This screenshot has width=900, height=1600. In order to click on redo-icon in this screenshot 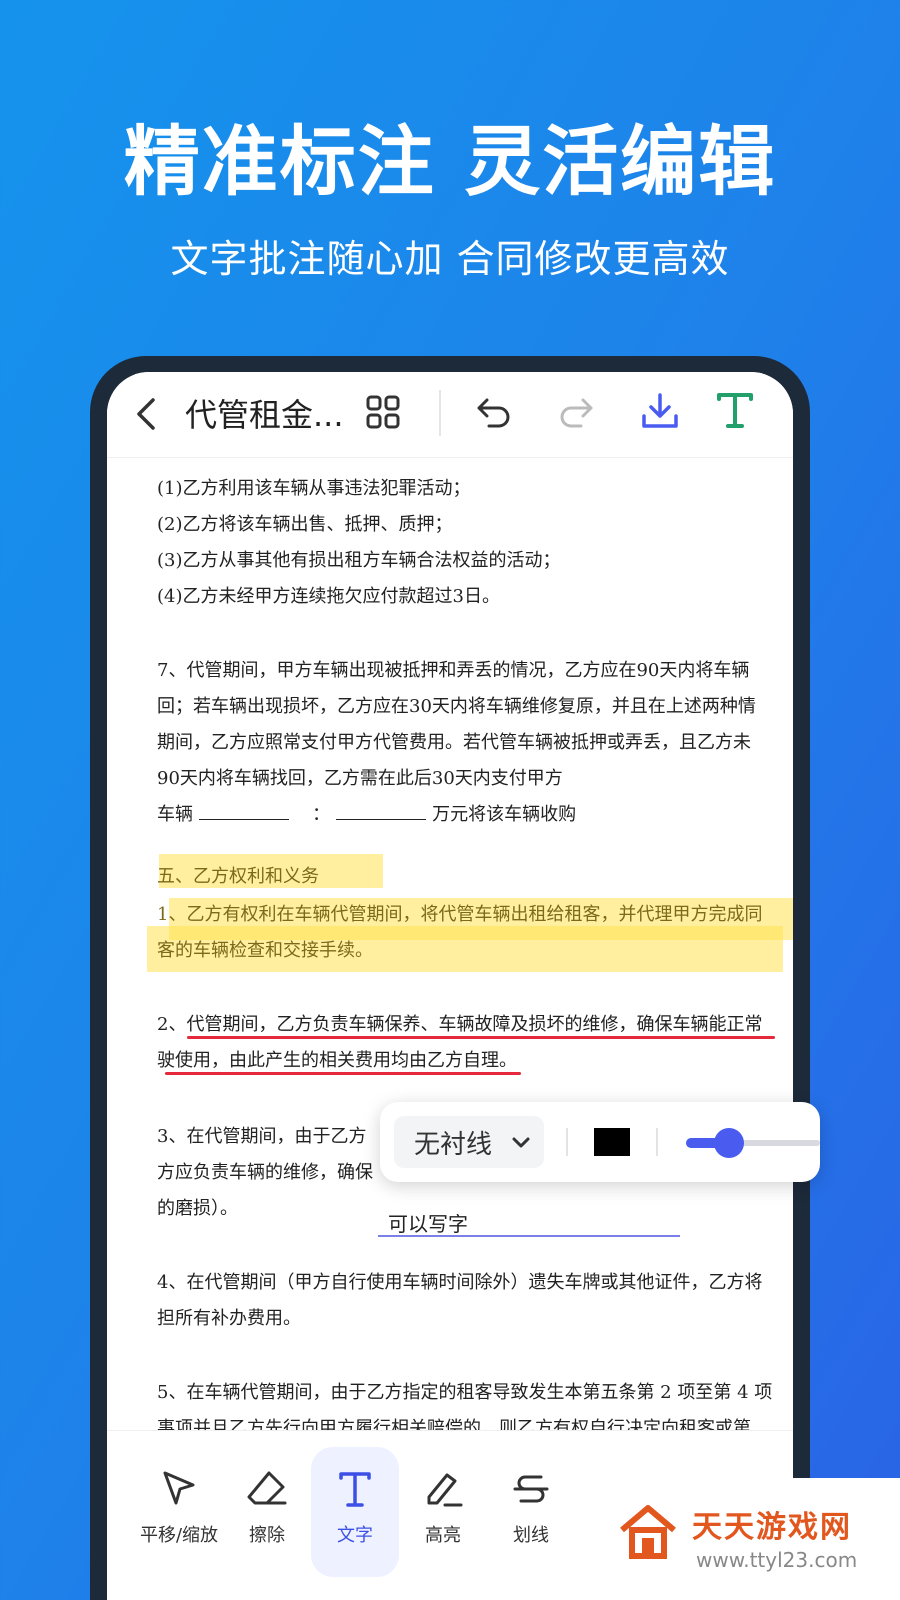, I will do `click(576, 414)`.